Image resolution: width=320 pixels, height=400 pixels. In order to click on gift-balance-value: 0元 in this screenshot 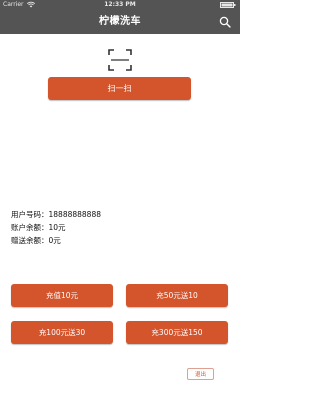, I will do `click(54, 240)`.